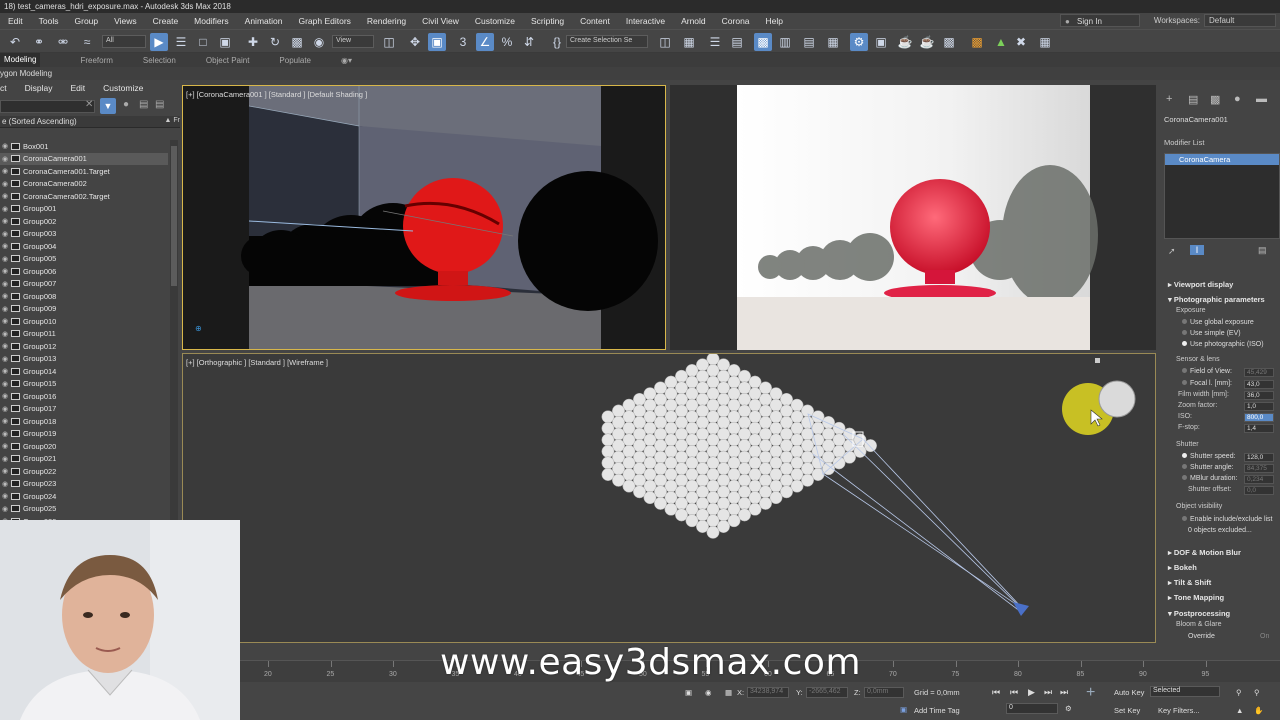 This screenshot has height=720, width=1280. I want to click on list-item: ◉ CoronaCamera001.Target, so click(84, 171).